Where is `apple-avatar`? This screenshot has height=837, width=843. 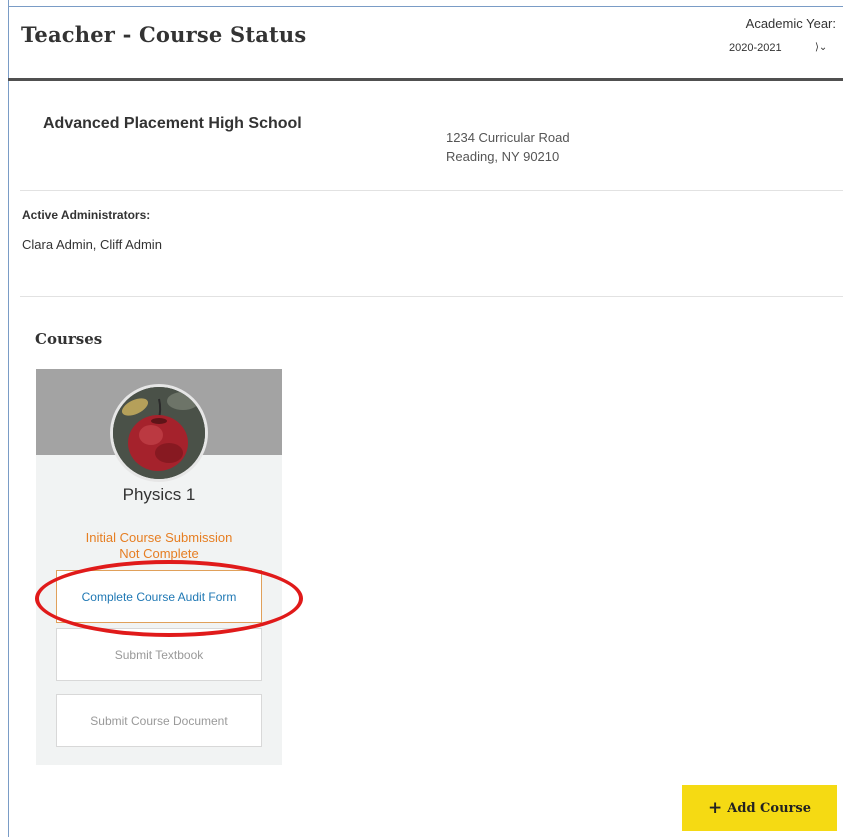 apple-avatar is located at coordinates (159, 433).